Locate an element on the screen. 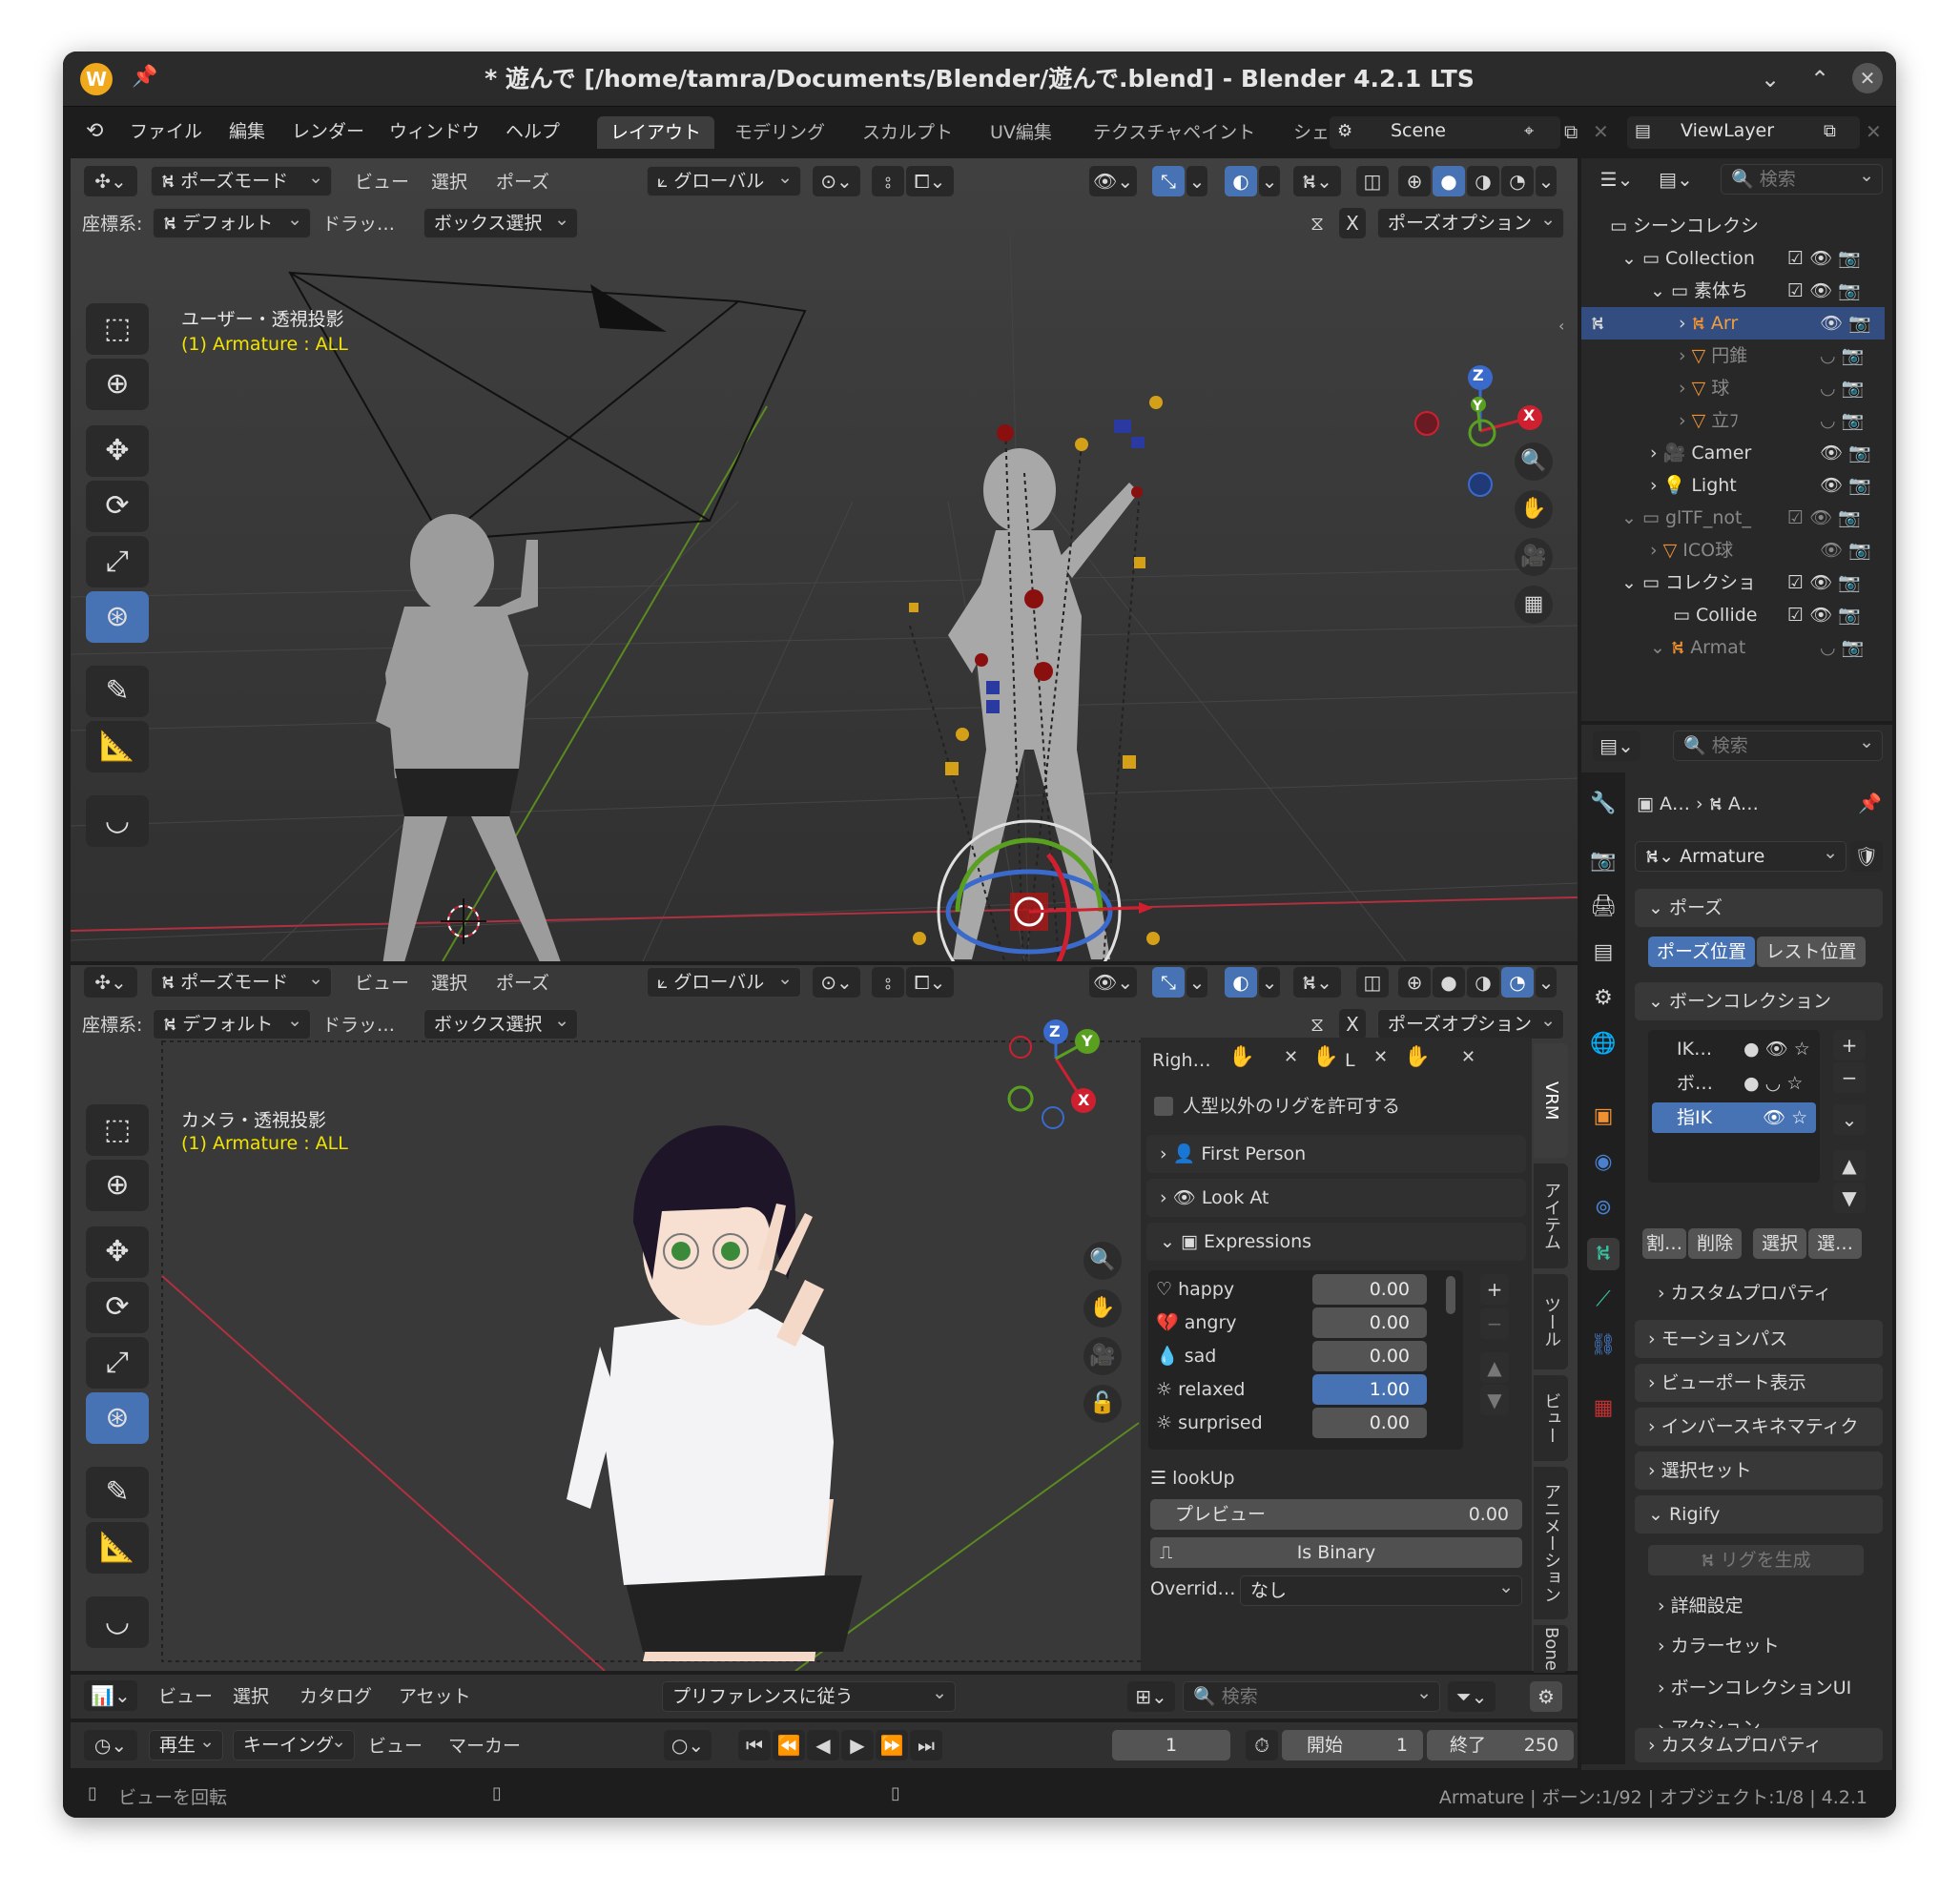 This screenshot has height=1894, width=1960. timeline-editor-icon: ◷⌄ is located at coordinates (110, 1745).